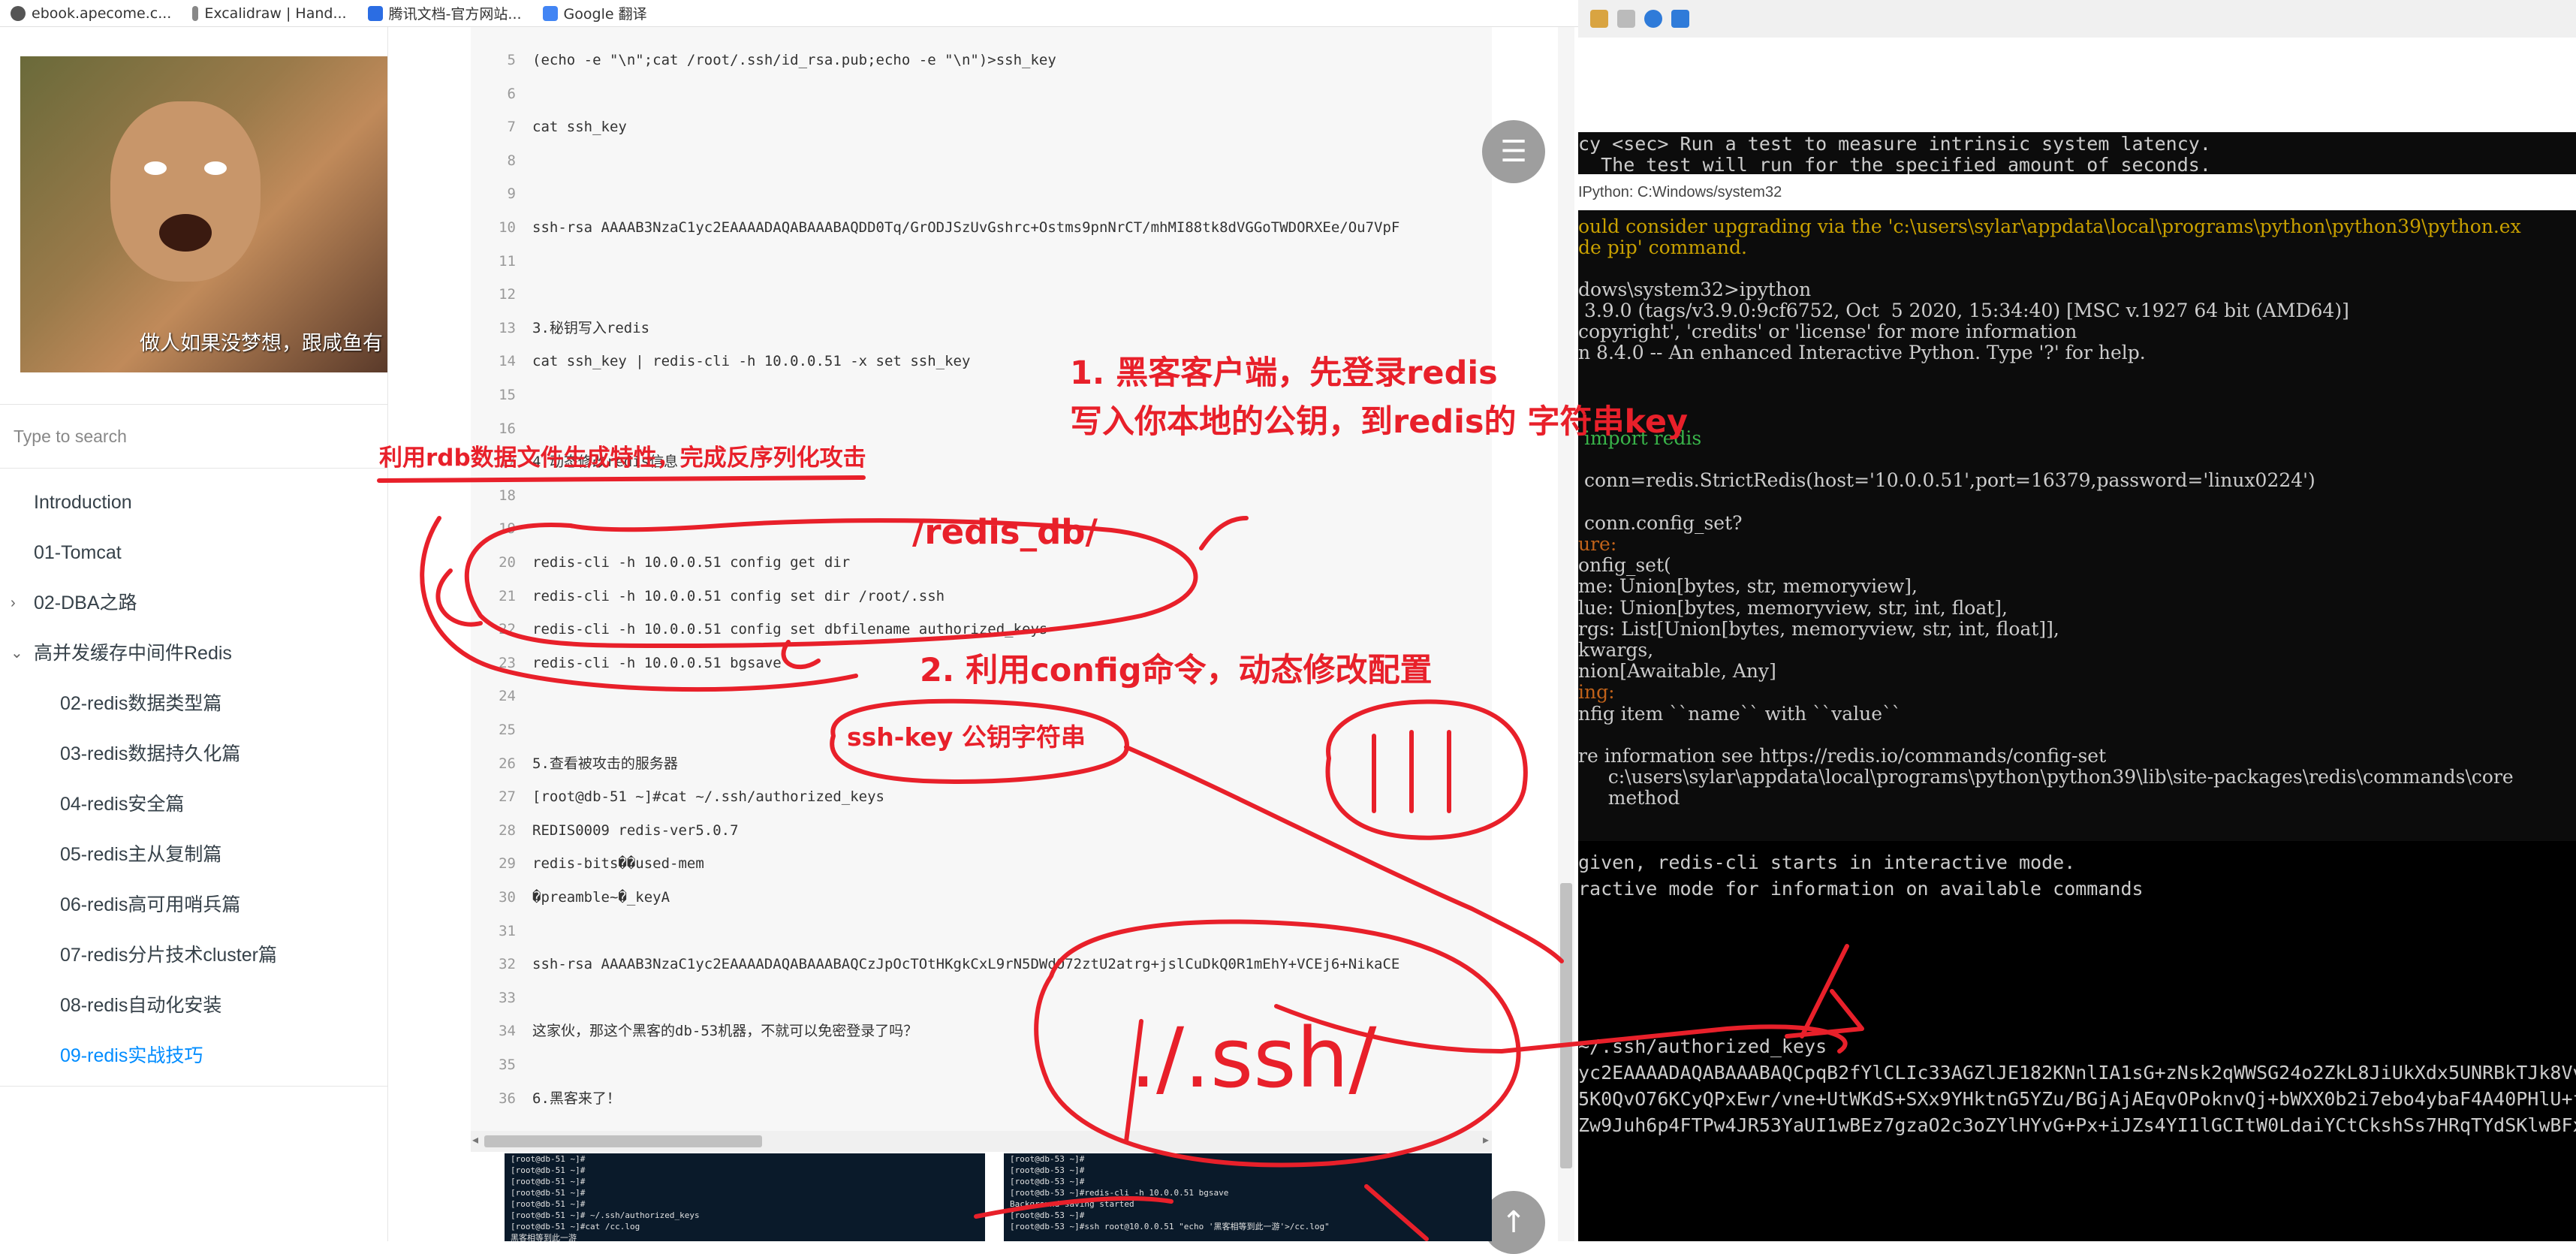 This screenshot has height=1254, width=2576. I want to click on scroll-right-icon: ▸, so click(1486, 1139).